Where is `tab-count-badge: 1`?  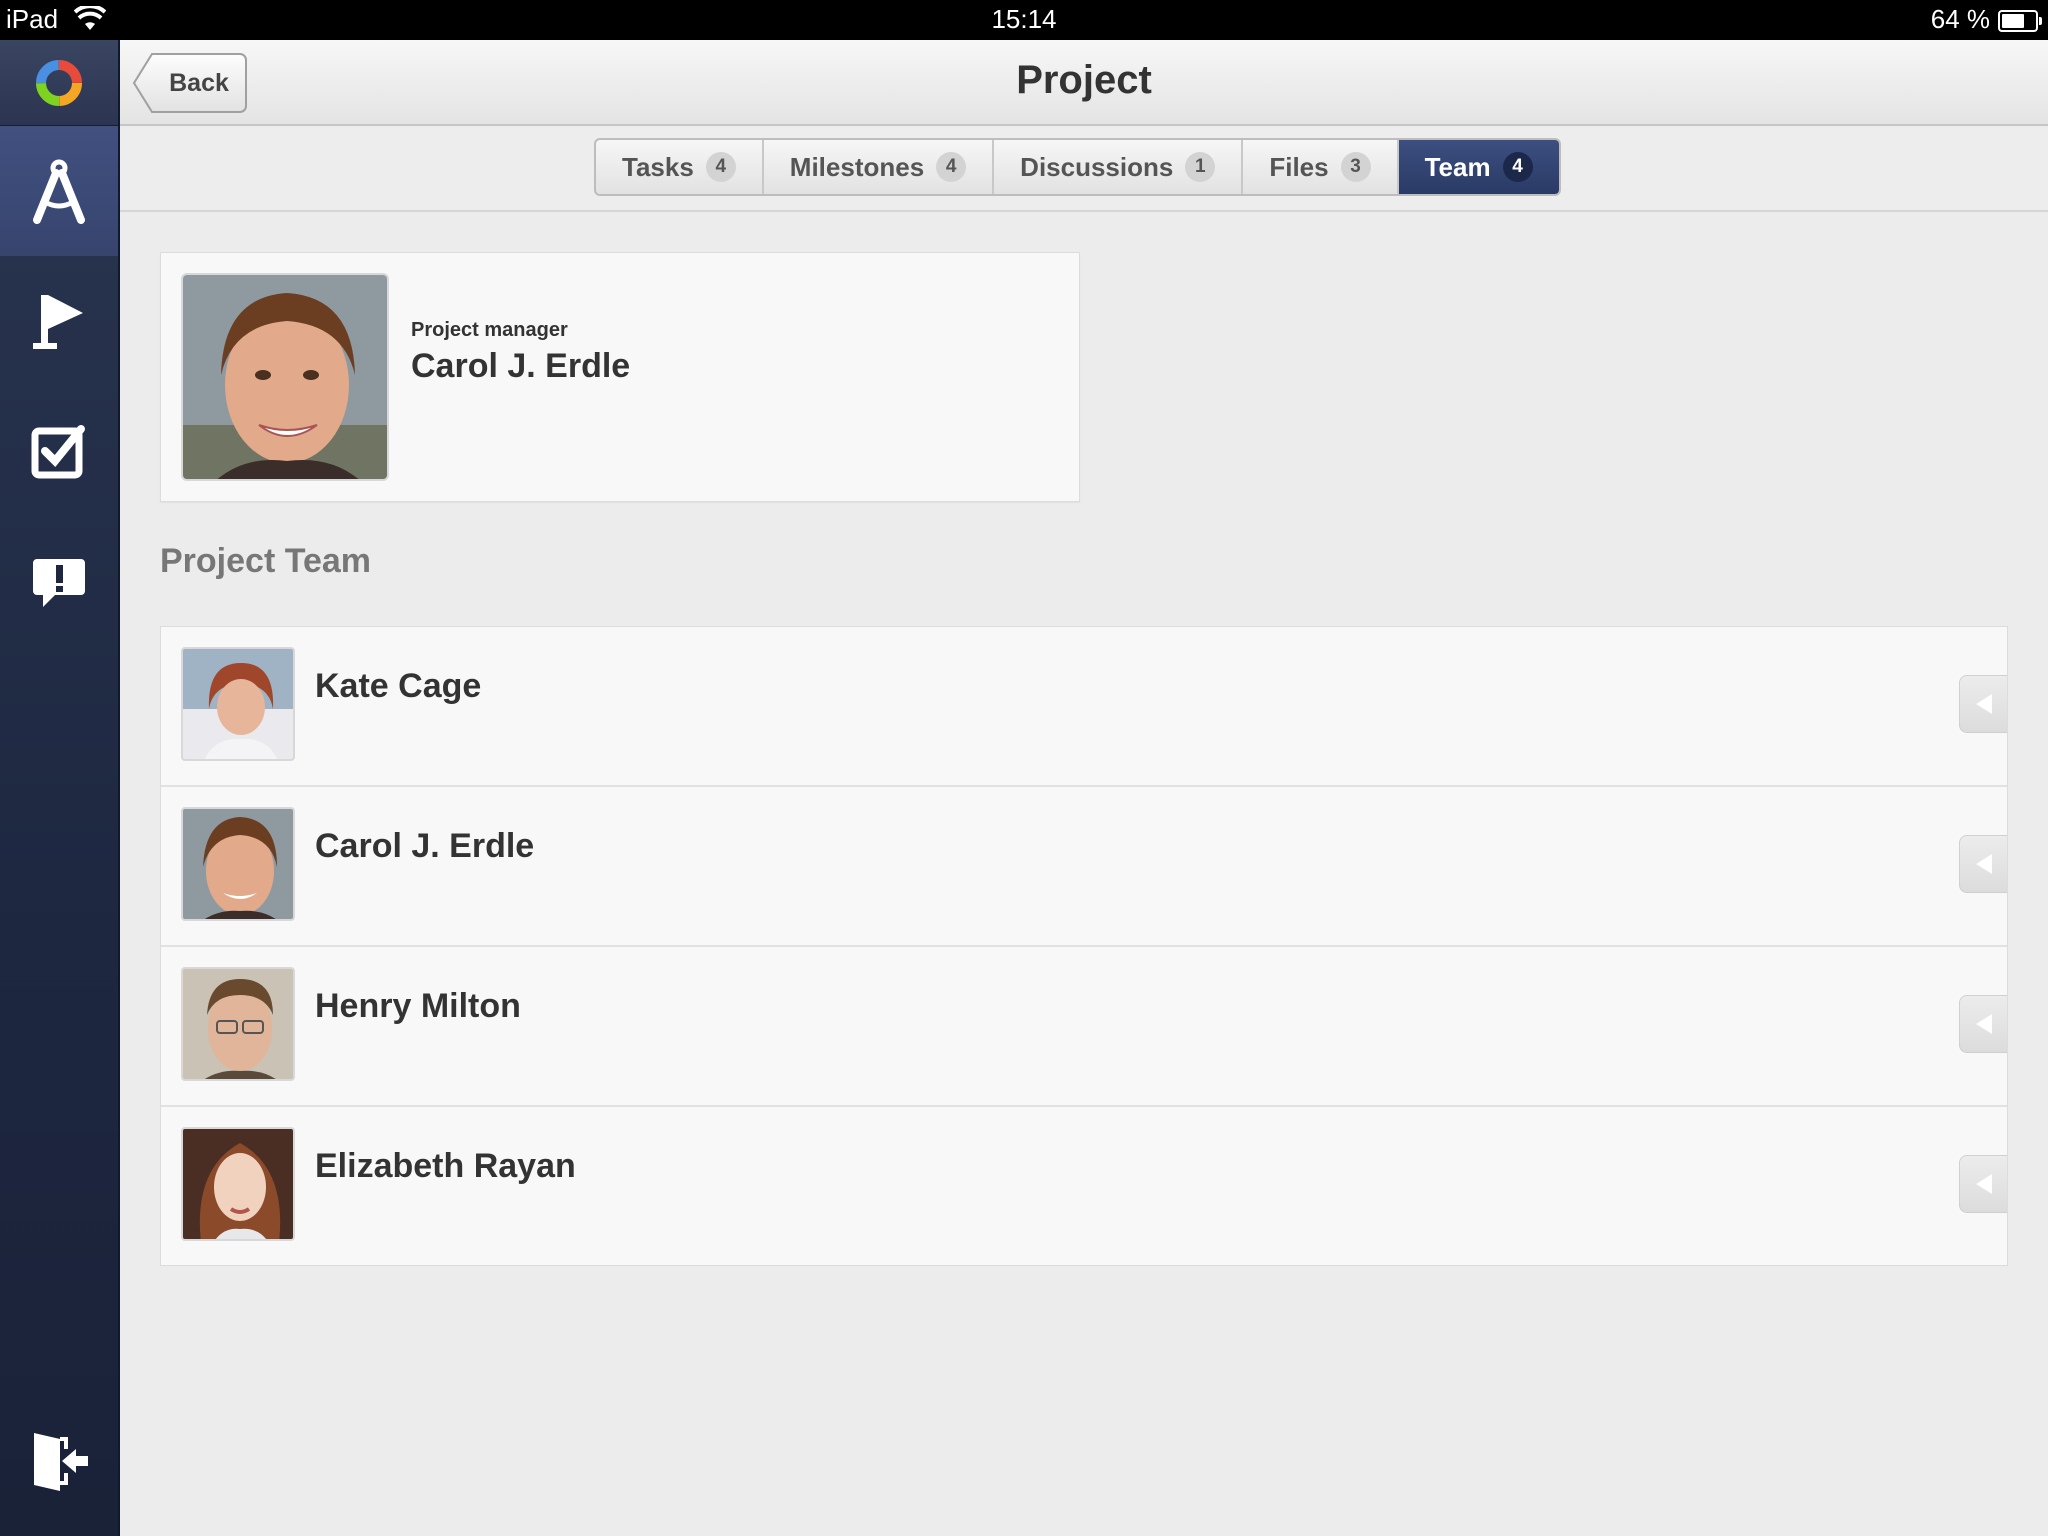
tab-count-badge: 1 is located at coordinates (1200, 167).